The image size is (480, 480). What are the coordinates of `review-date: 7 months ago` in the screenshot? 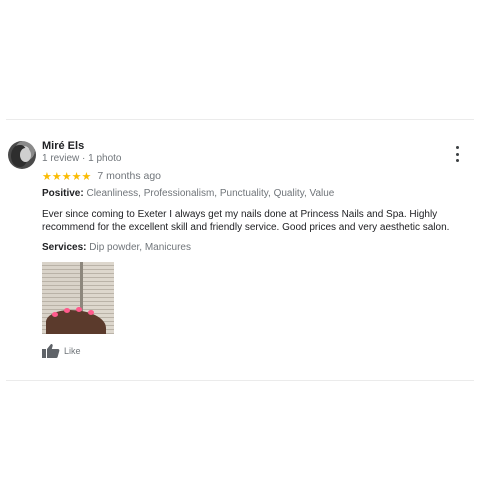 It's located at (129, 176).